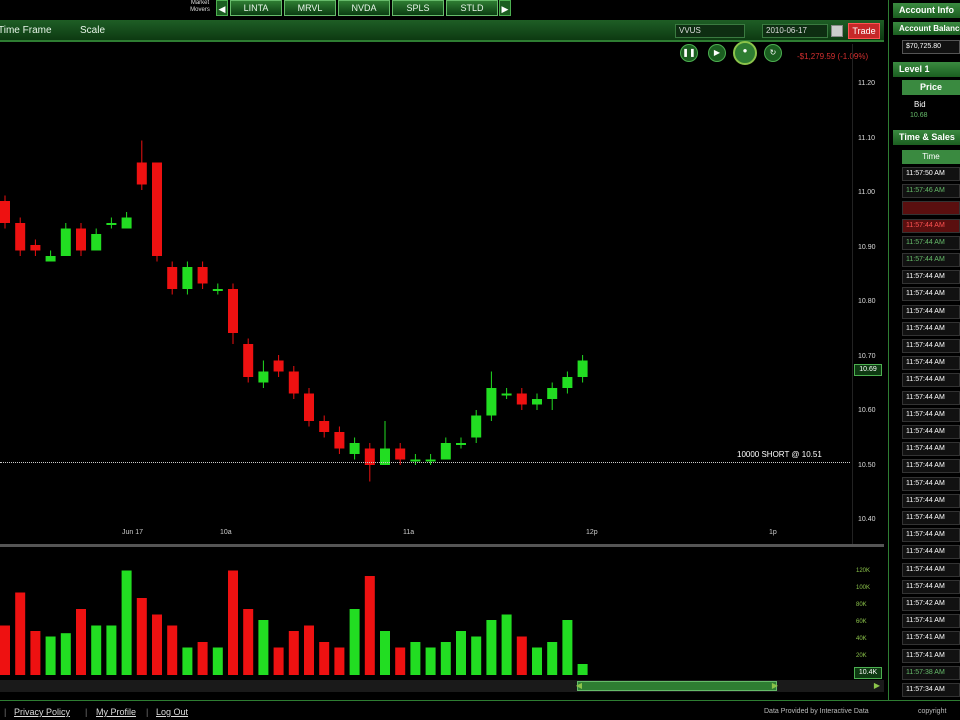 The height and width of the screenshot is (720, 960). What do you see at coordinates (926, 28) in the screenshot?
I see `account-balance-header: Account Balance` at bounding box center [926, 28].